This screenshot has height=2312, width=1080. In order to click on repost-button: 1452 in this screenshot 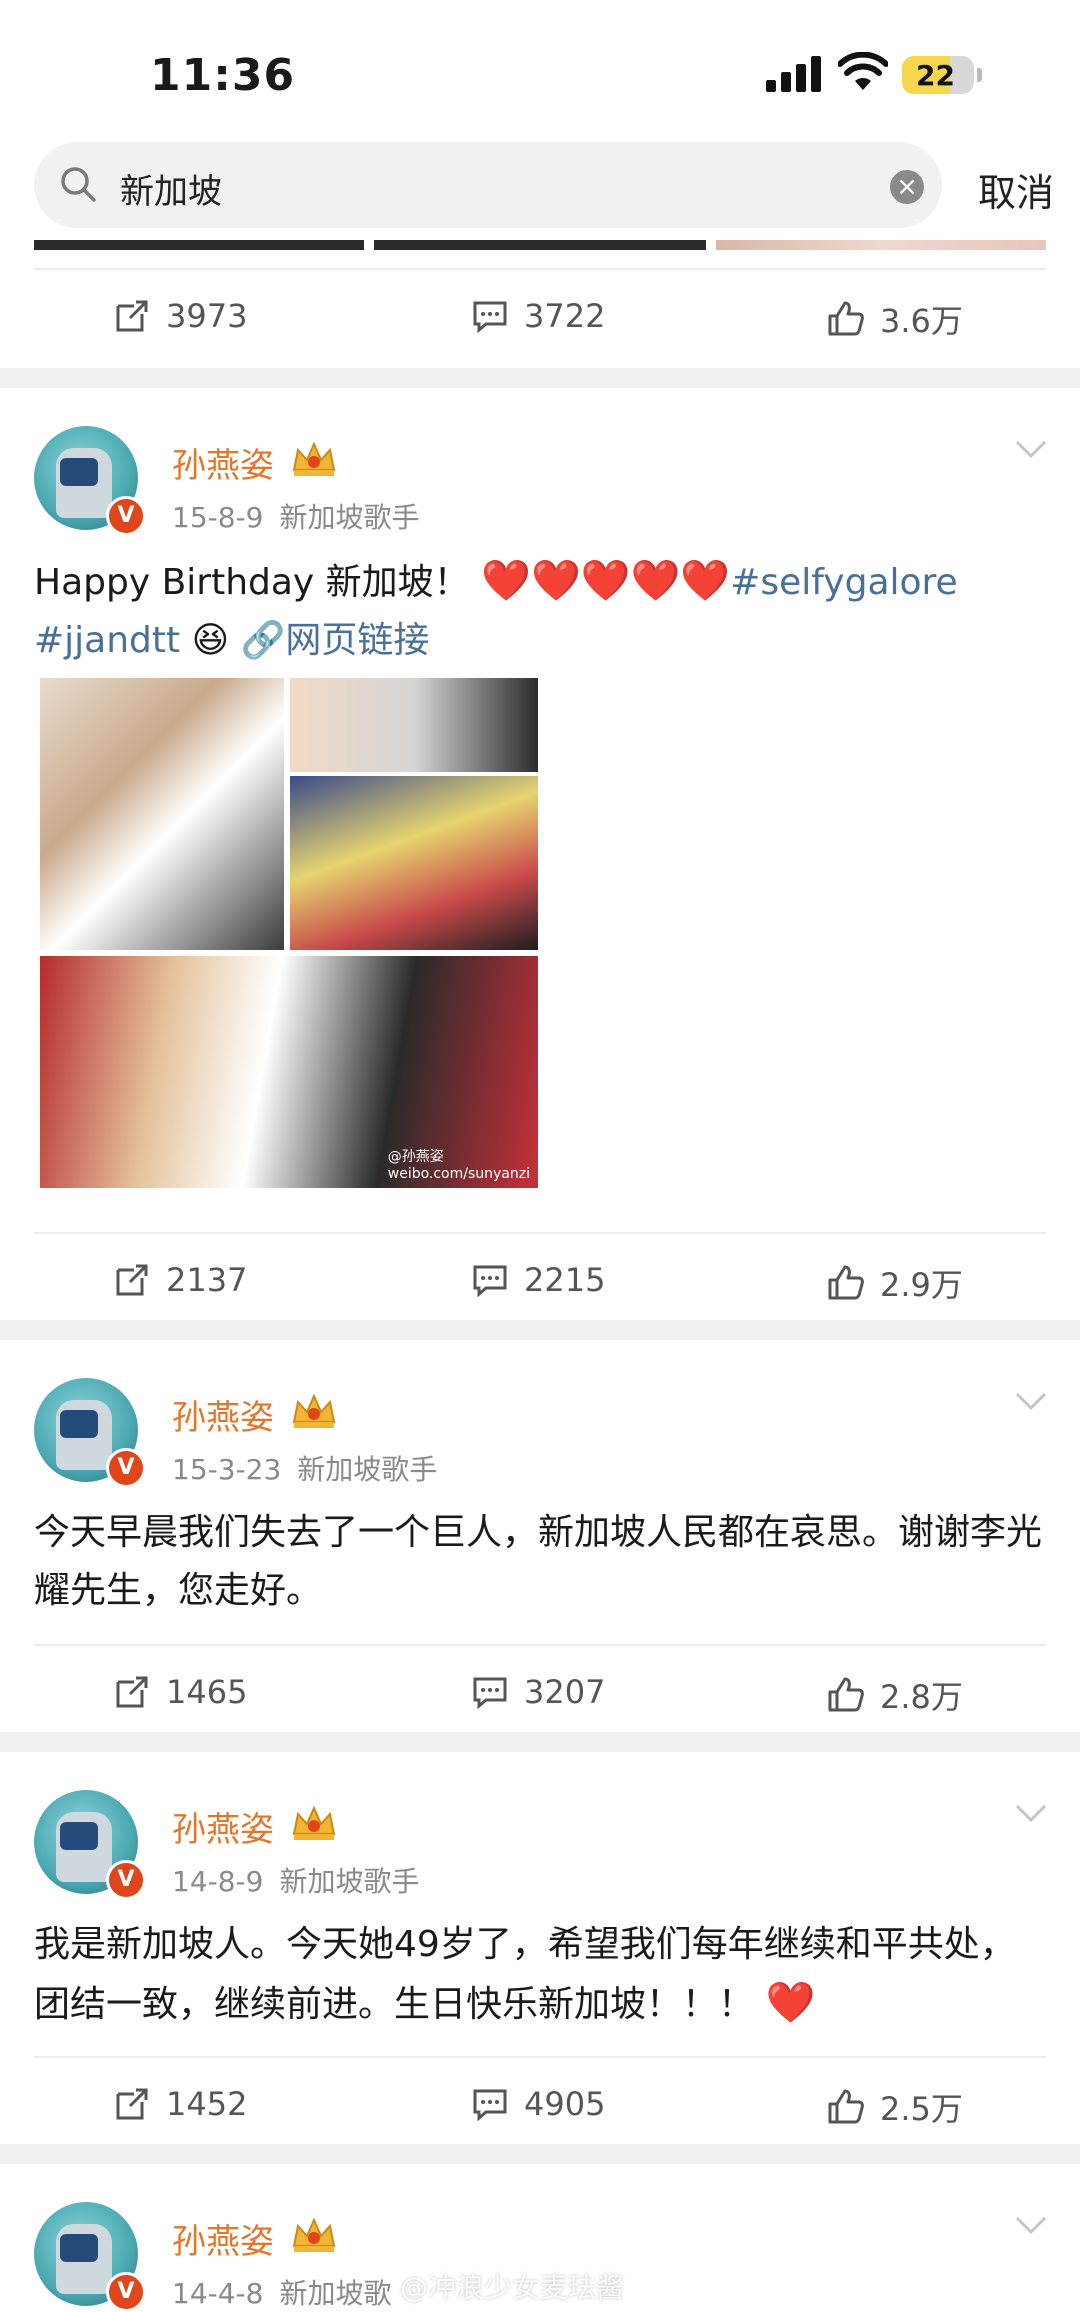, I will do `click(179, 2104)`.